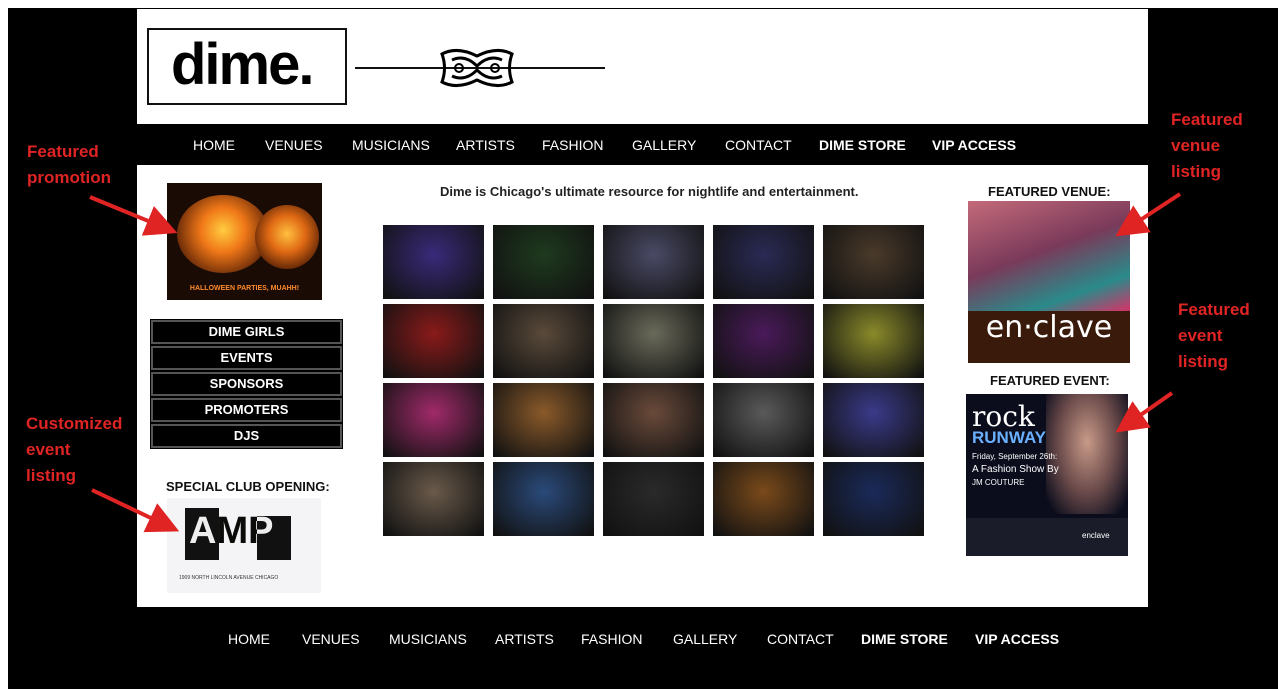  What do you see at coordinates (904, 639) in the screenshot?
I see `footer-nav-dime-store: DIME STORE` at bounding box center [904, 639].